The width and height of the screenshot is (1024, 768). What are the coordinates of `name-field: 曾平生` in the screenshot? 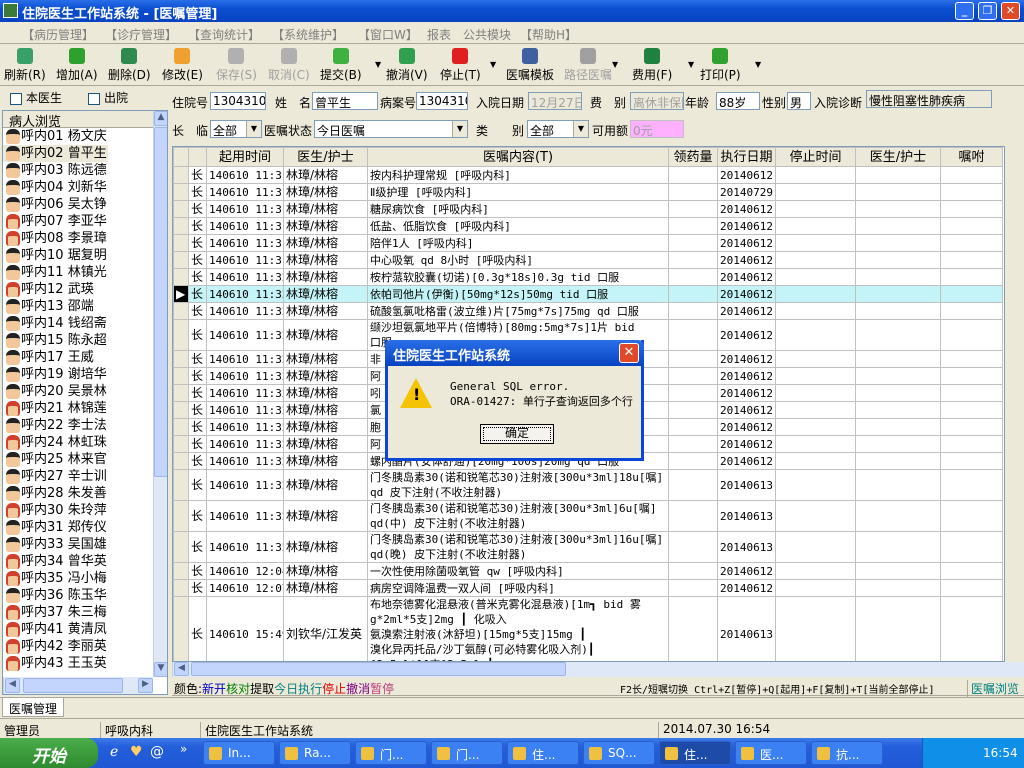 It's located at (345, 101).